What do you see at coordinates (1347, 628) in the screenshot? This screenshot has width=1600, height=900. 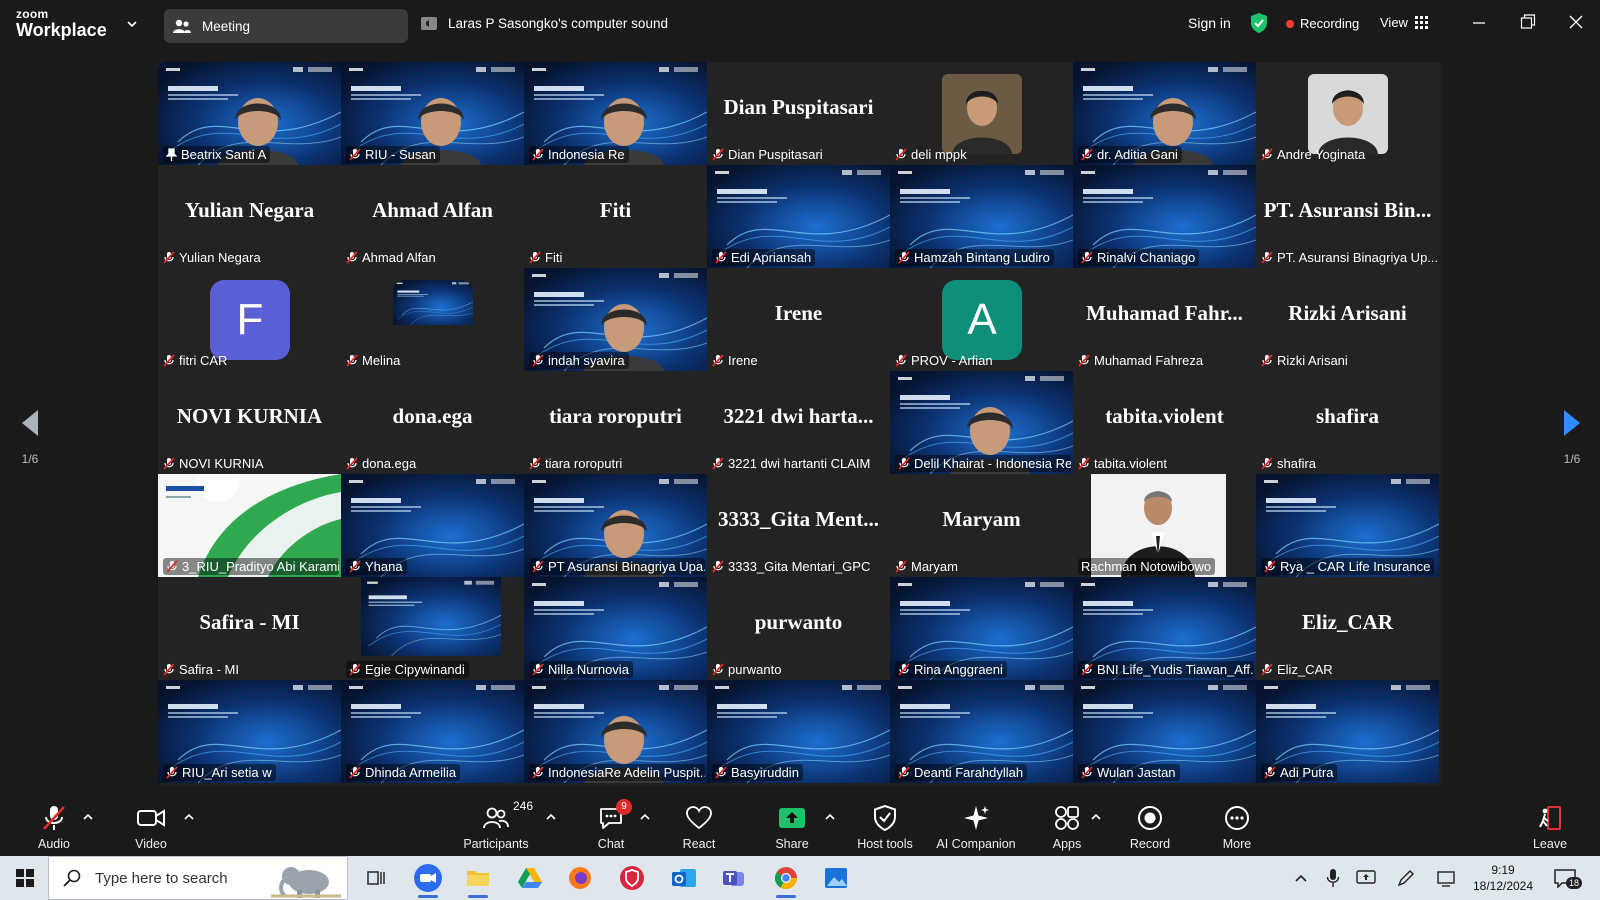 I see `participant-tile: Eliz_CAR Eliz_CAR` at bounding box center [1347, 628].